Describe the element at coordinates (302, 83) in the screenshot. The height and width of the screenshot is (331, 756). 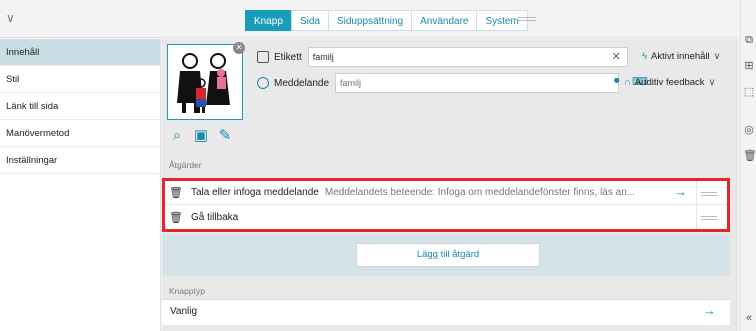
I see `message-field-name: Meddelande` at that location.